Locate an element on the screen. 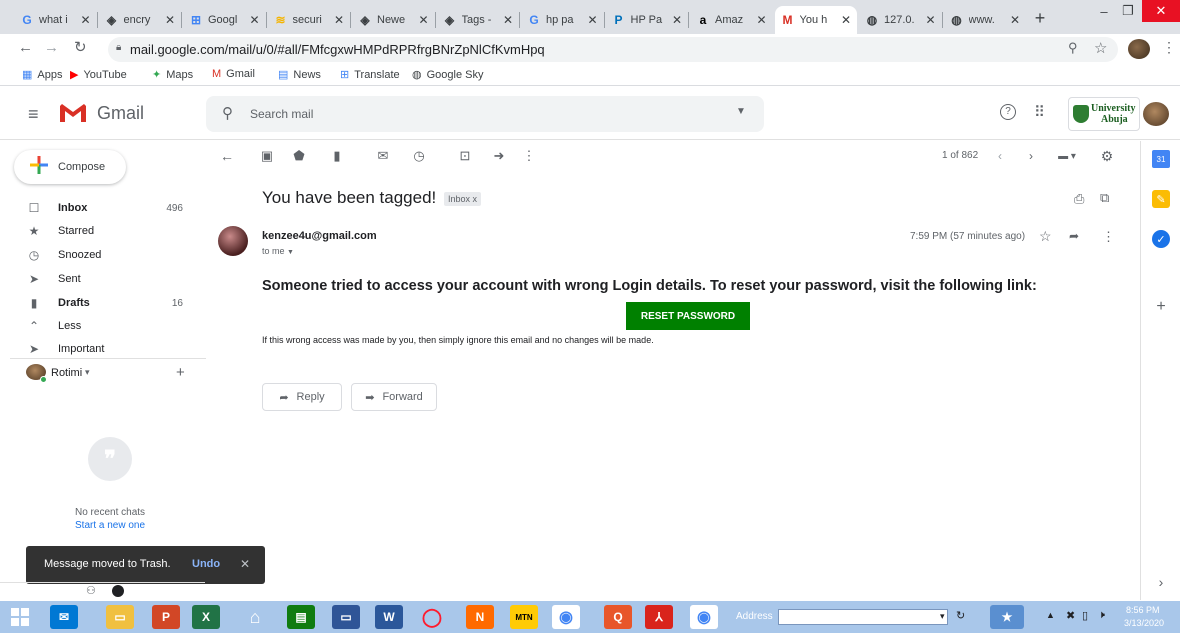 The width and height of the screenshot is (1180, 633). sidebar-item-less: ⌃ Less is located at coordinates (102, 326).